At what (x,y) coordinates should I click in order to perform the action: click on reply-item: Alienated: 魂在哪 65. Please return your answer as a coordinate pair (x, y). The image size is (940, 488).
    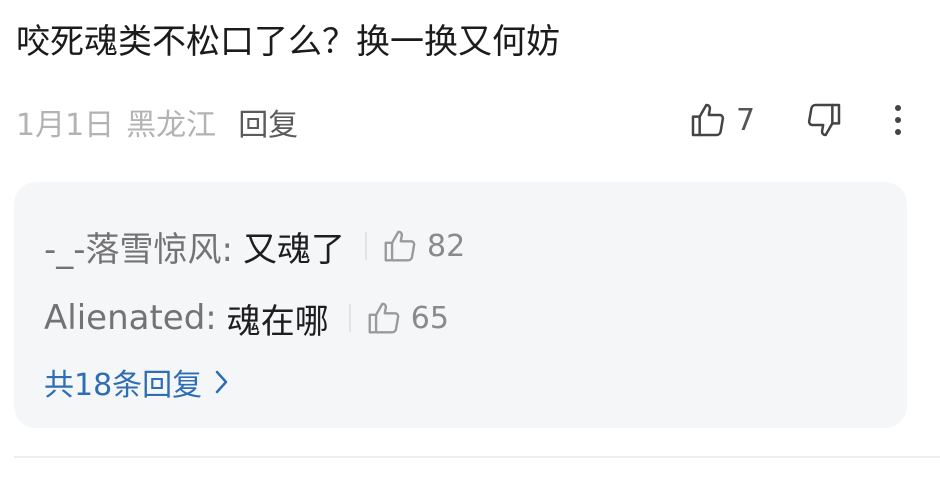
    Looking at the image, I should click on (246, 318).